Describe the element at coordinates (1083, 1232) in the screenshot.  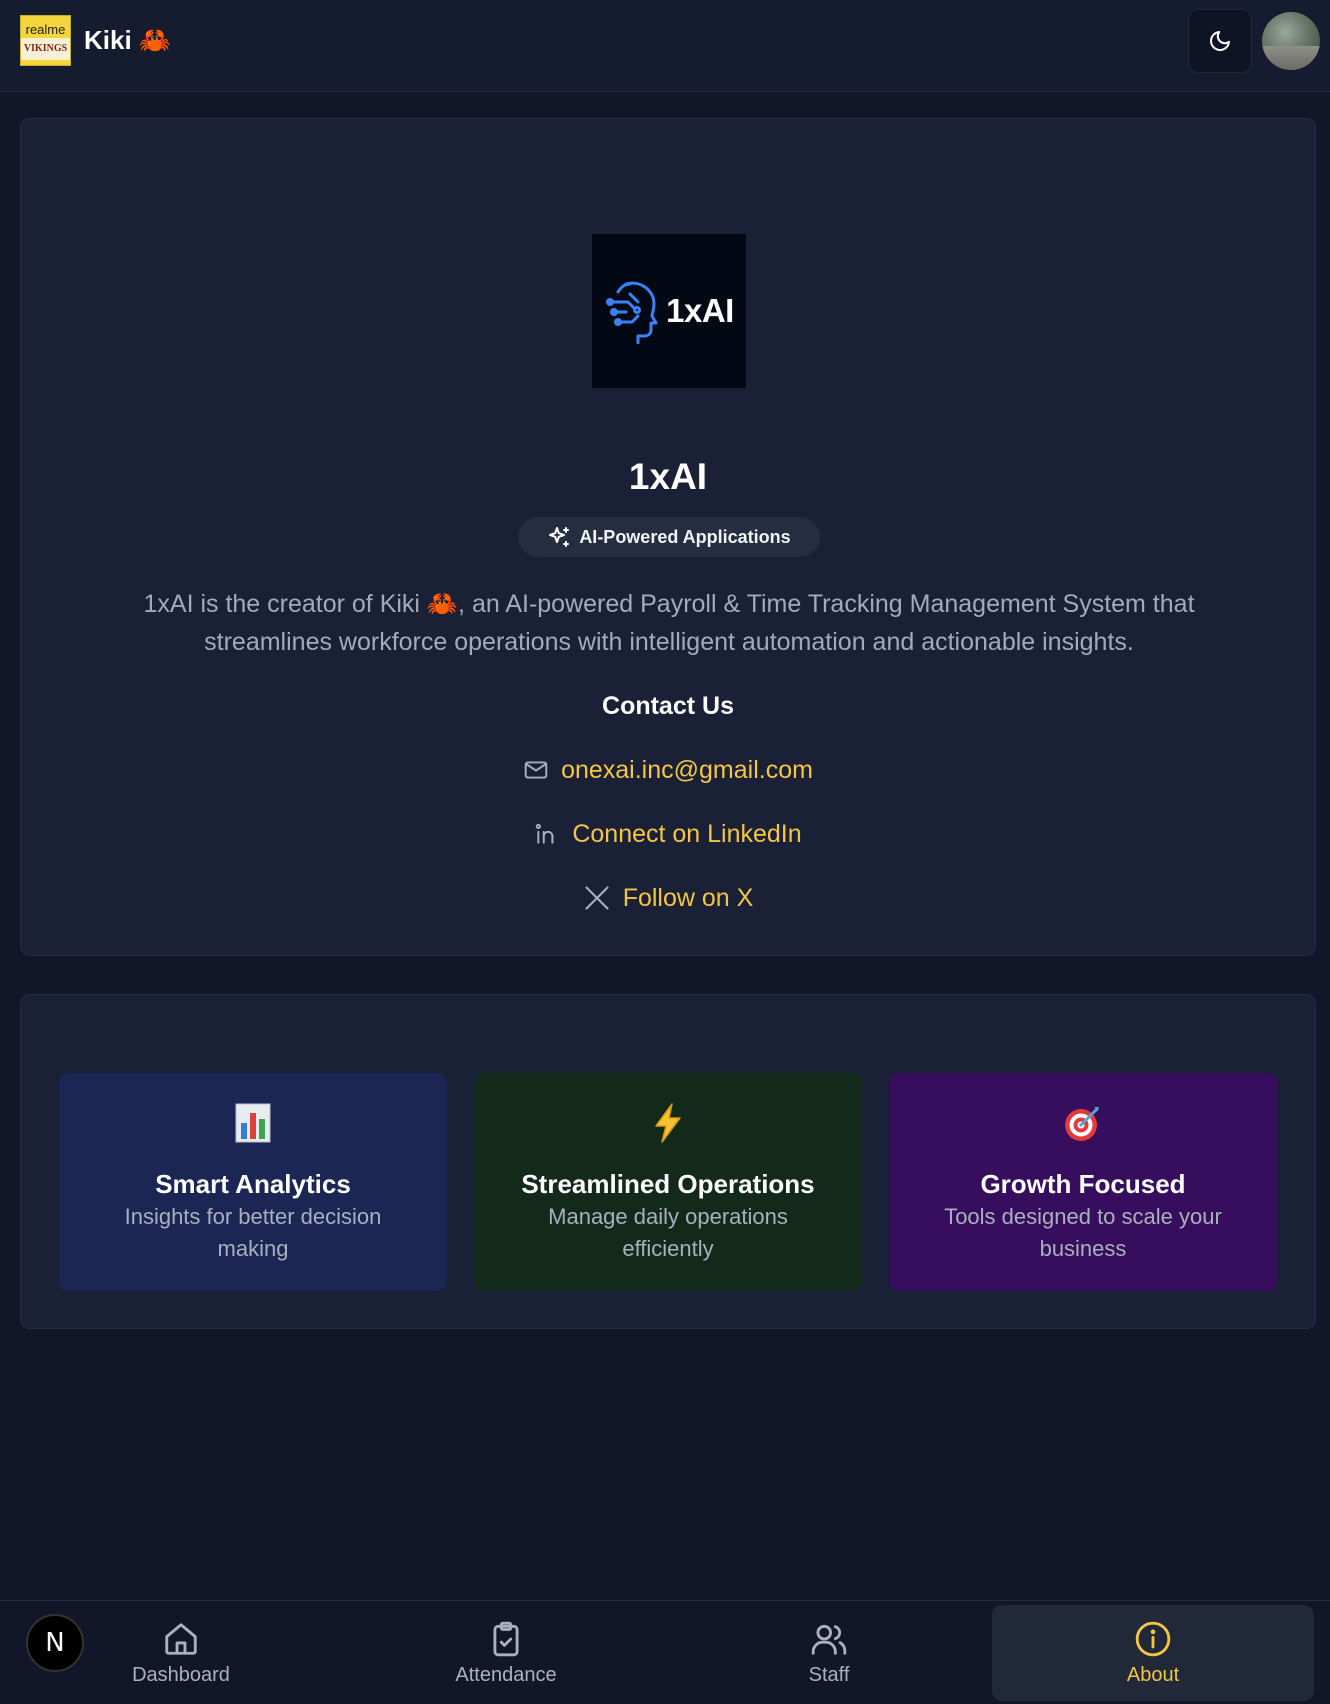
I see `feature-description: Tools designed to scale your business` at that location.